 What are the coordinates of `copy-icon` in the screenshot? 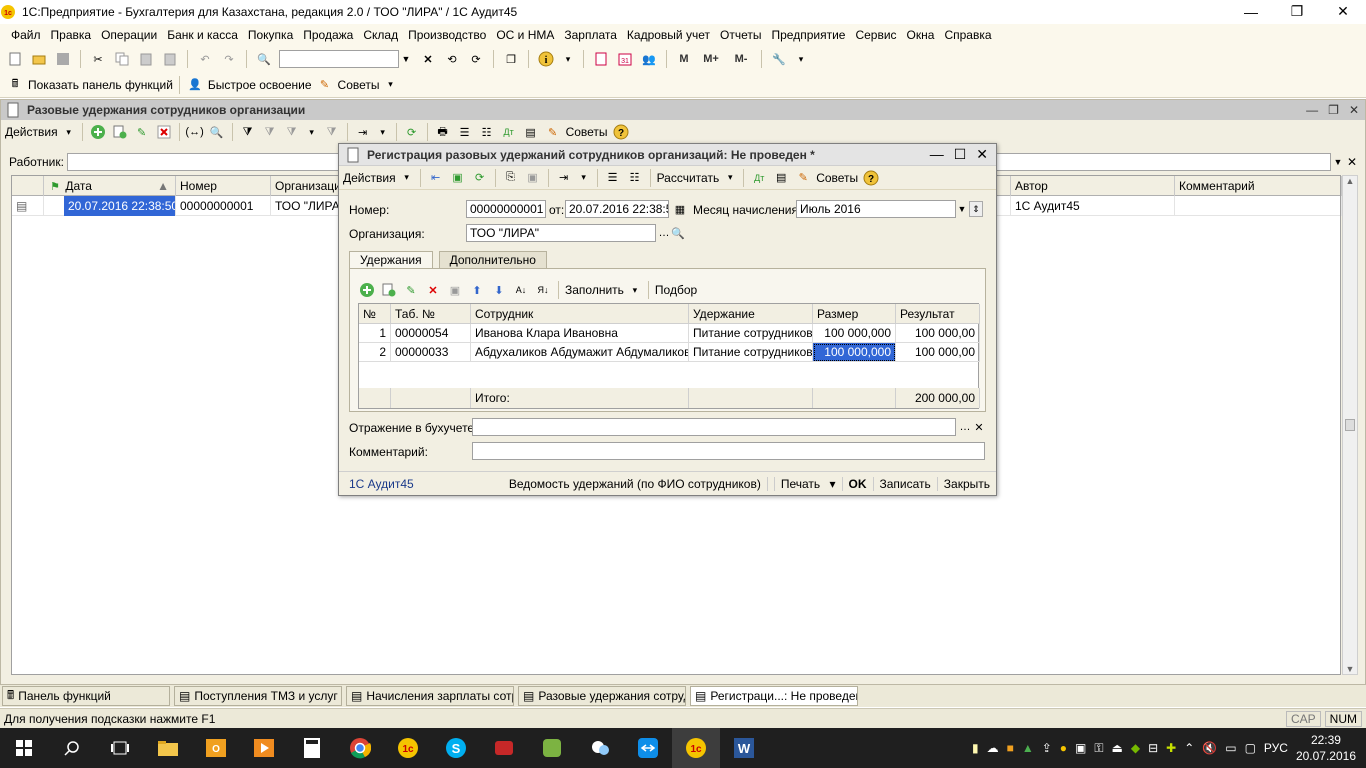 It's located at (122, 59).